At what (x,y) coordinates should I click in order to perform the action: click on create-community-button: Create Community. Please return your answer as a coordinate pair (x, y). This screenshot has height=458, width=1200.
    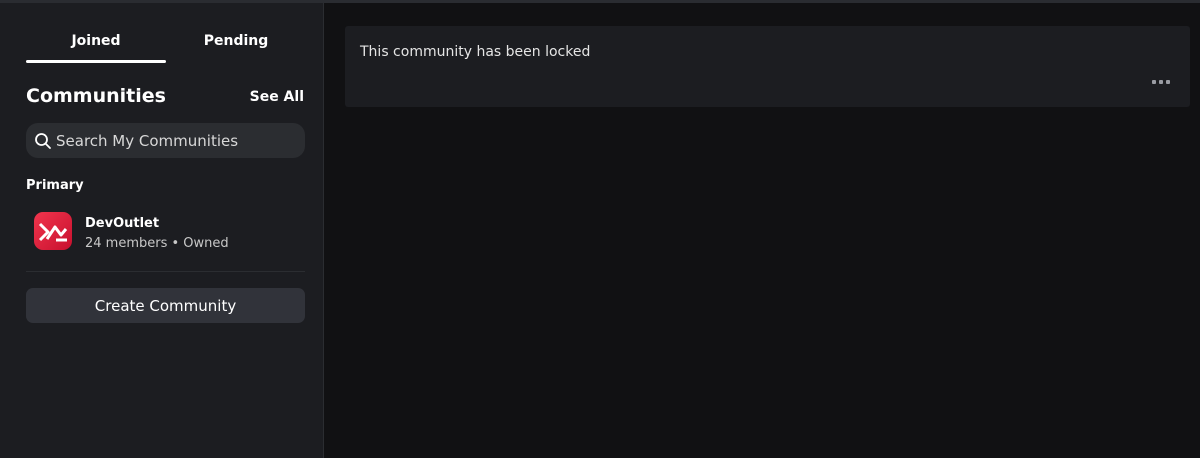
    Looking at the image, I should click on (165, 305).